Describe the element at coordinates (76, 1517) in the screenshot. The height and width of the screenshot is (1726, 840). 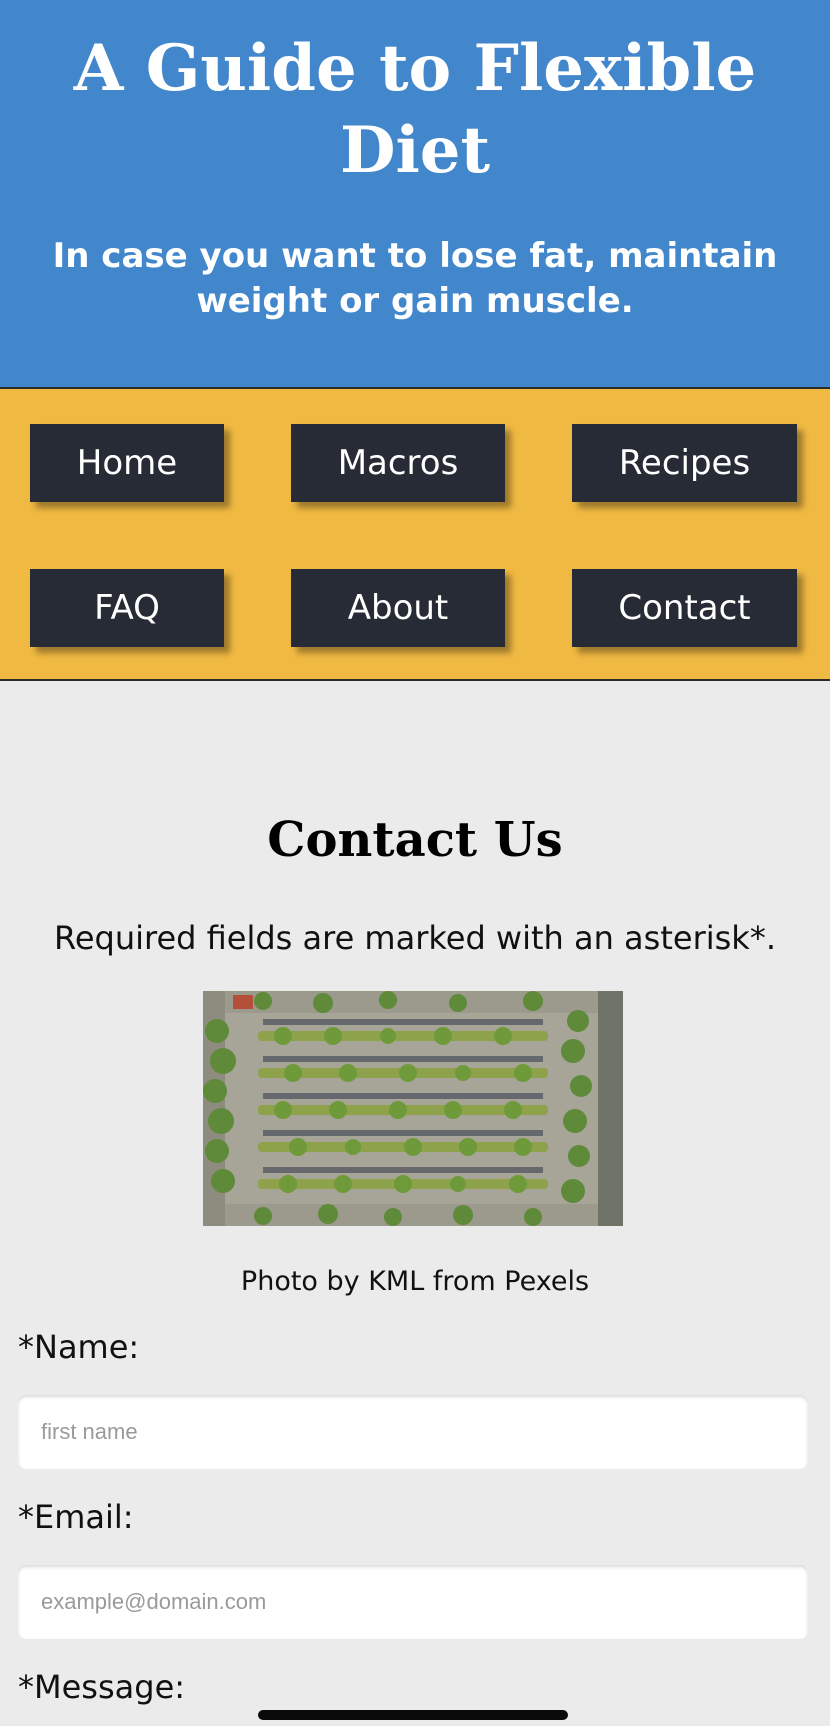
I see `email-label: *Email:` at that location.